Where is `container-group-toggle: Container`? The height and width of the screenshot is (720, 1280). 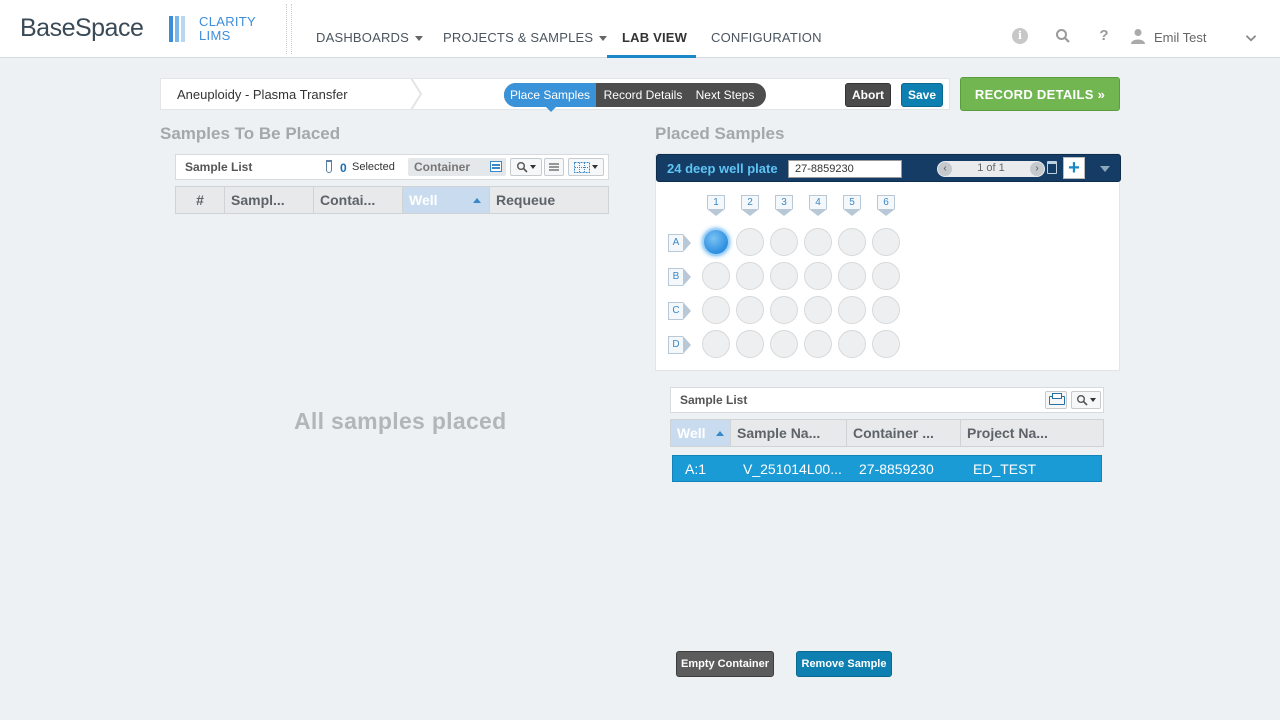 container-group-toggle: Container is located at coordinates (457, 167).